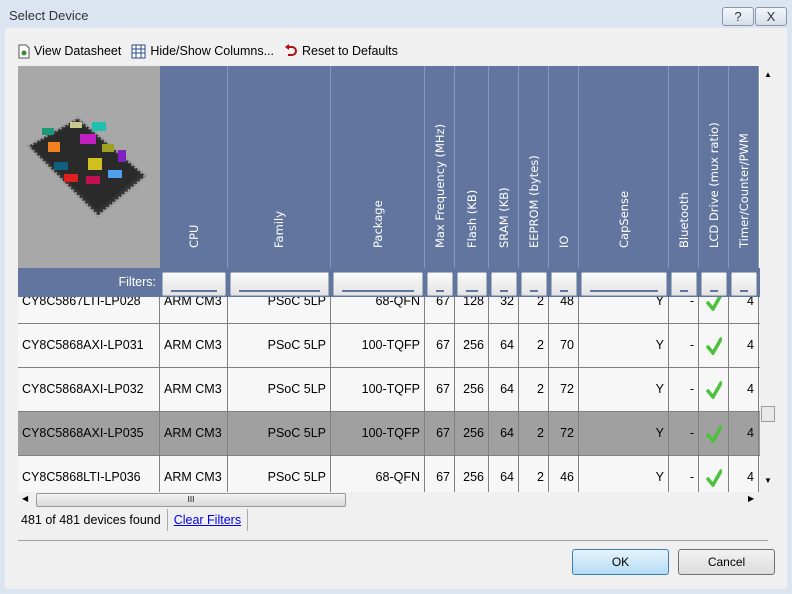 Image resolution: width=792 pixels, height=594 pixels. Describe the element at coordinates (341, 51) in the screenshot. I see `reset-defaults-button: Reset to Defaults` at that location.